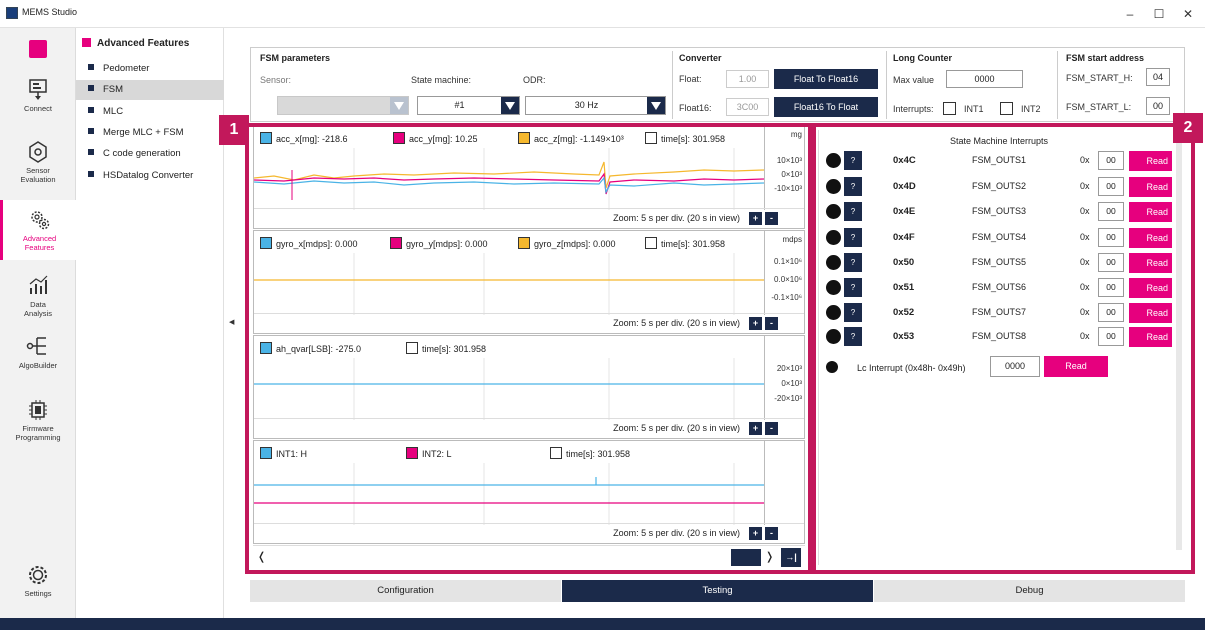 The image size is (1205, 630). What do you see at coordinates (1188, 14) in the screenshot?
I see `close-button: ✕` at bounding box center [1188, 14].